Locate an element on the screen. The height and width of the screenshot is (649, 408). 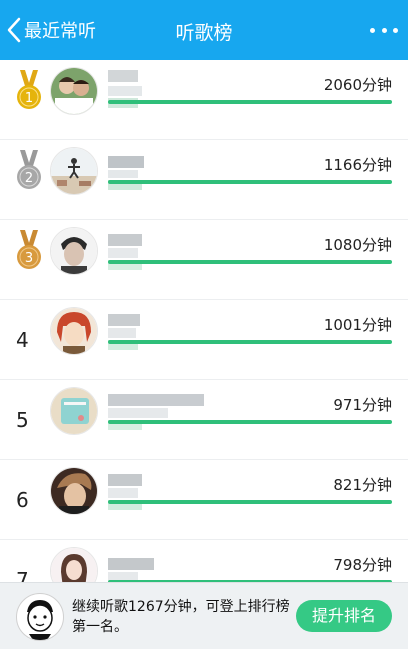
rank-area: 2 is located at coordinates (29, 180).